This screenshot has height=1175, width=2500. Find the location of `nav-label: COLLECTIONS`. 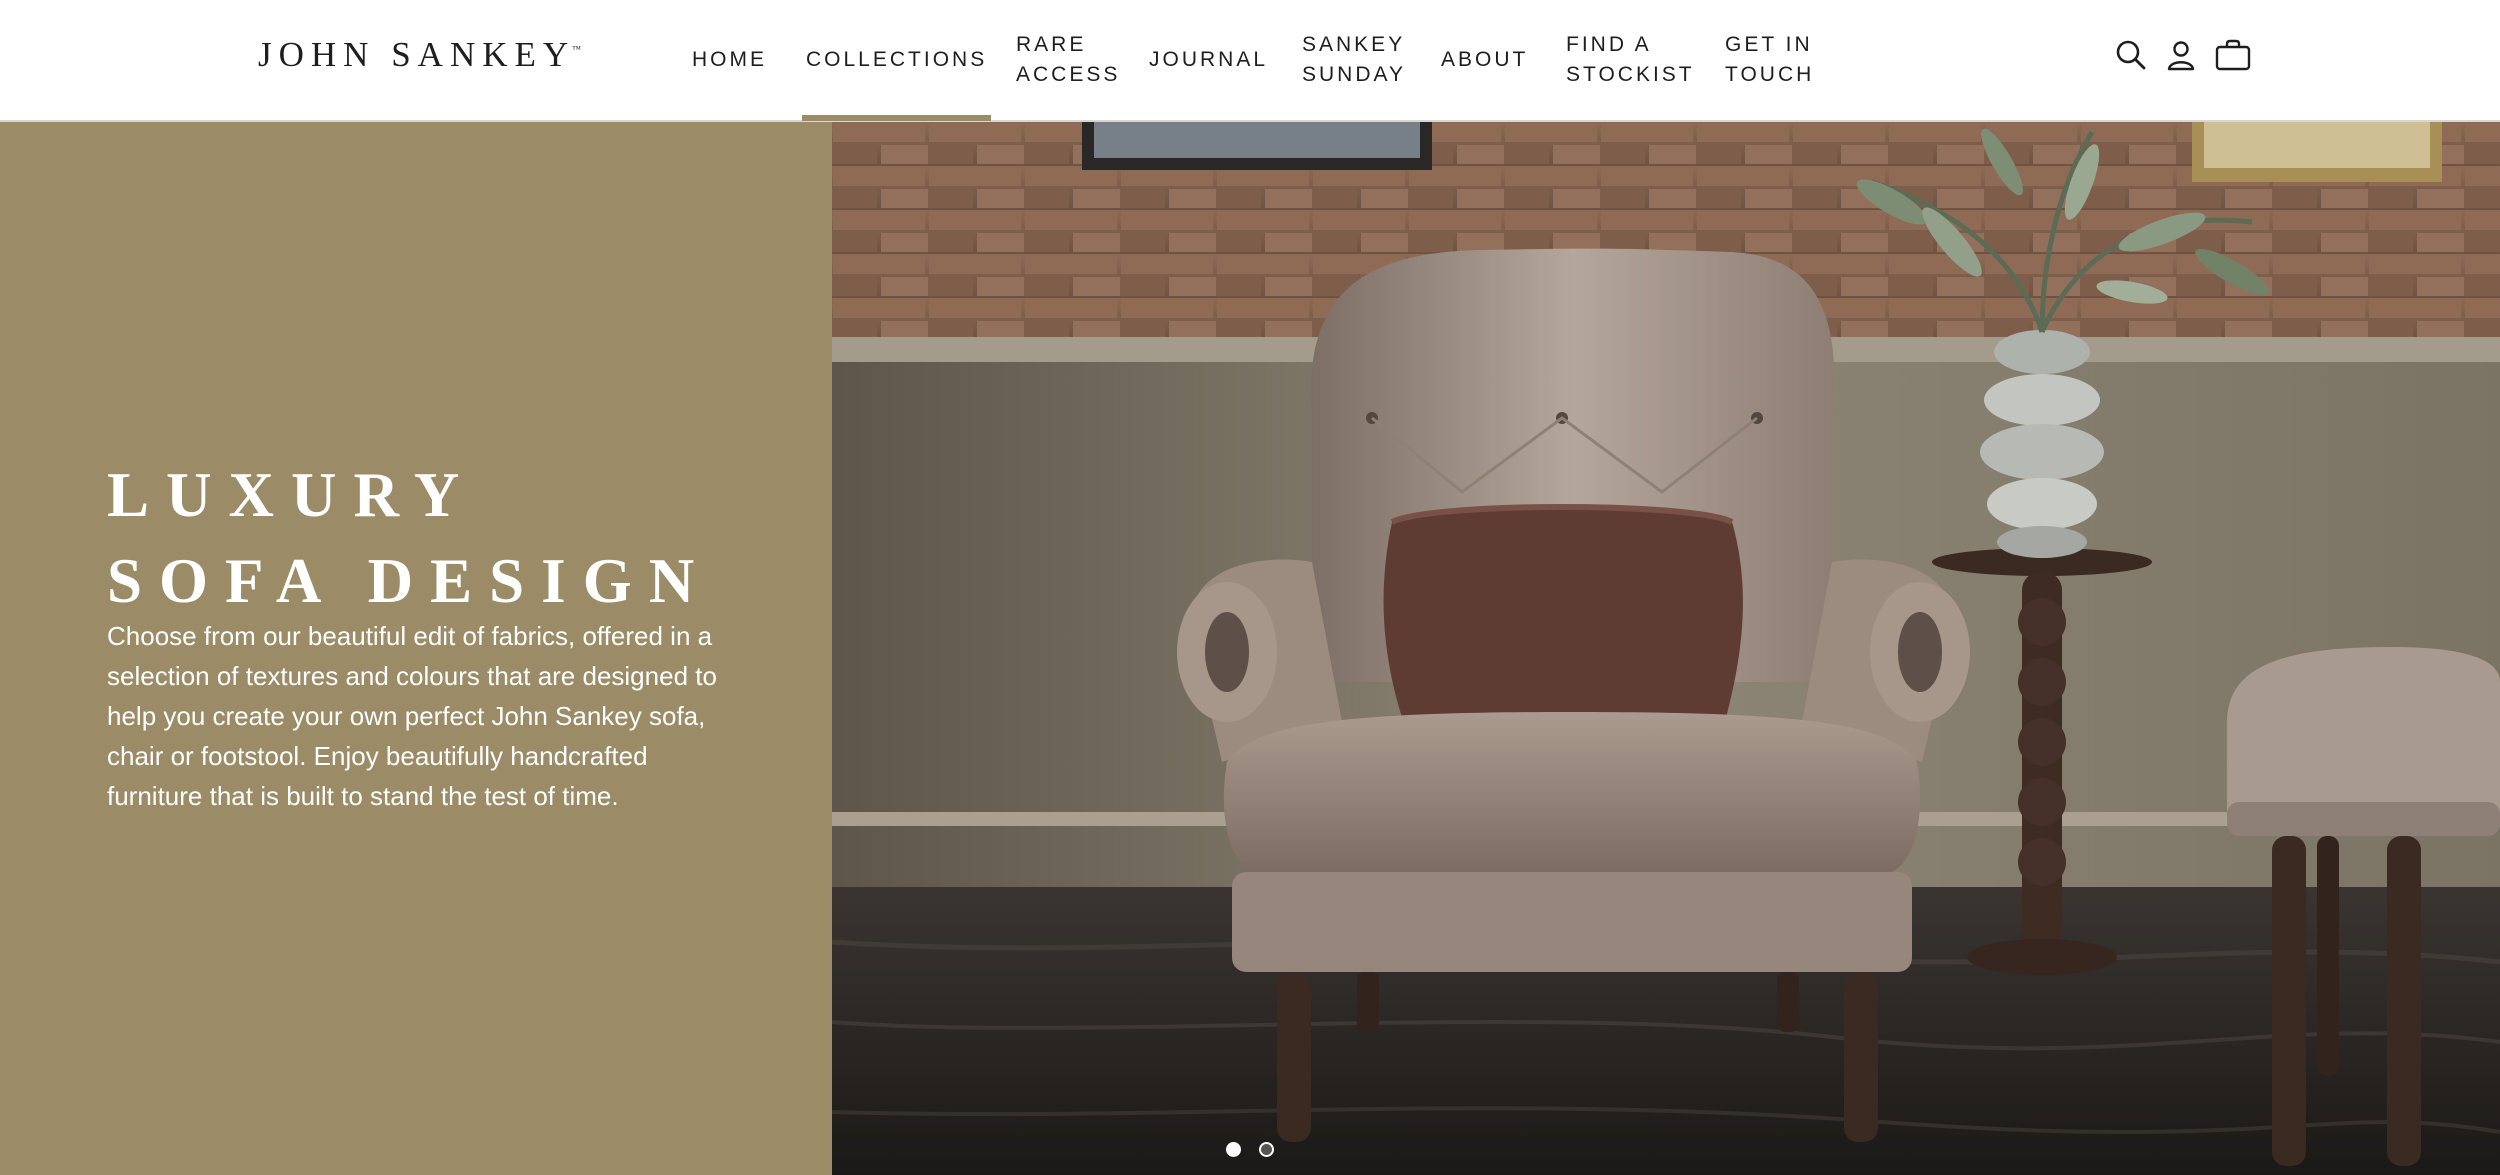

nav-label: COLLECTIONS is located at coordinates (897, 59).